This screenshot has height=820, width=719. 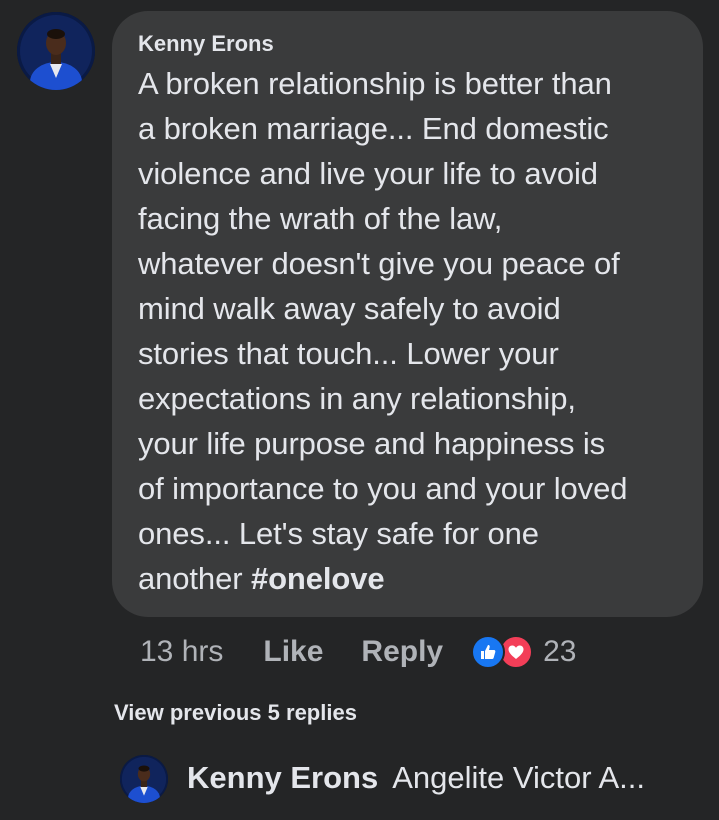 I want to click on comment-text-line: facing the wrath of the law,, so click(x=320, y=218).